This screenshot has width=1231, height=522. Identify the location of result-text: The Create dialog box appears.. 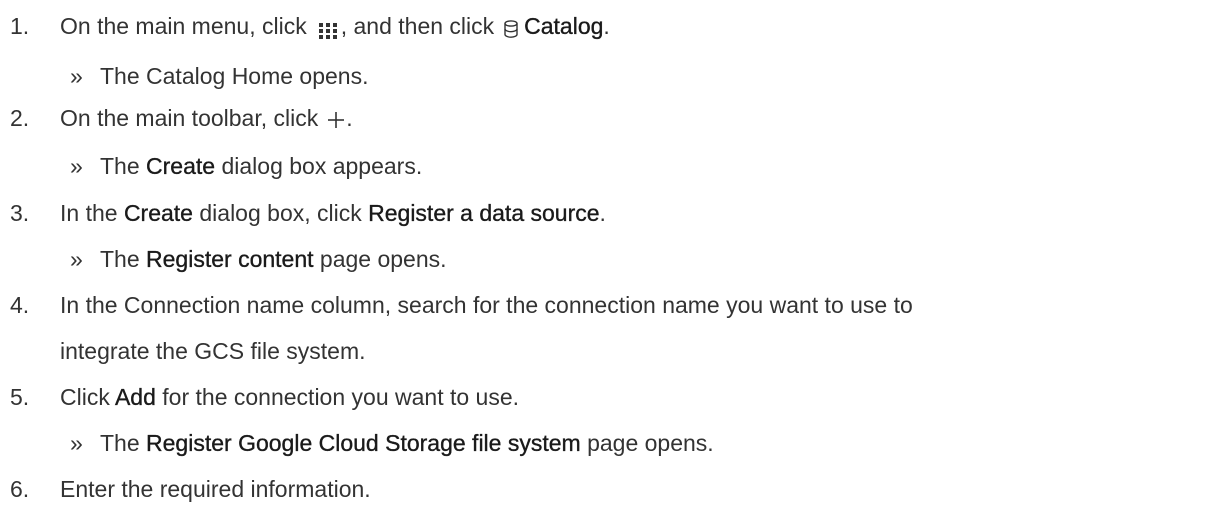
(261, 166).